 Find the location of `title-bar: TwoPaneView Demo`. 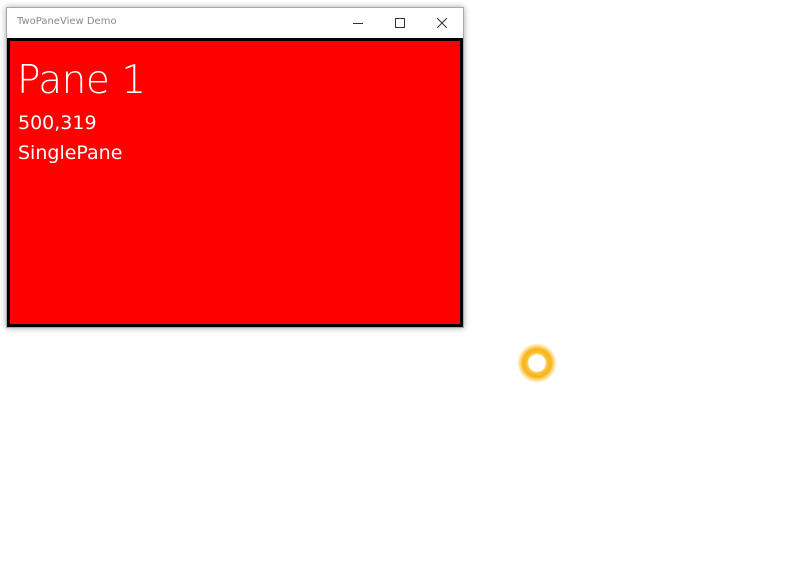

title-bar: TwoPaneView Demo is located at coordinates (235, 23).